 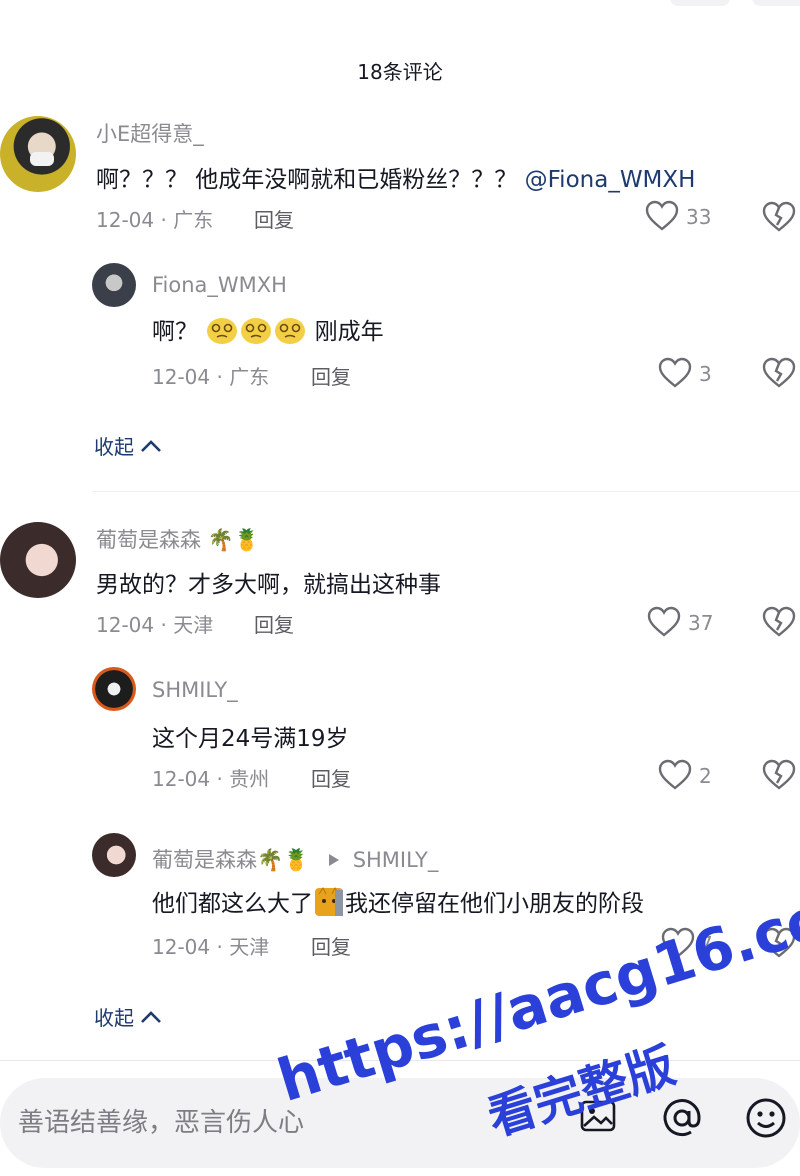 What do you see at coordinates (682, 1118) in the screenshot?
I see `at-icon` at bounding box center [682, 1118].